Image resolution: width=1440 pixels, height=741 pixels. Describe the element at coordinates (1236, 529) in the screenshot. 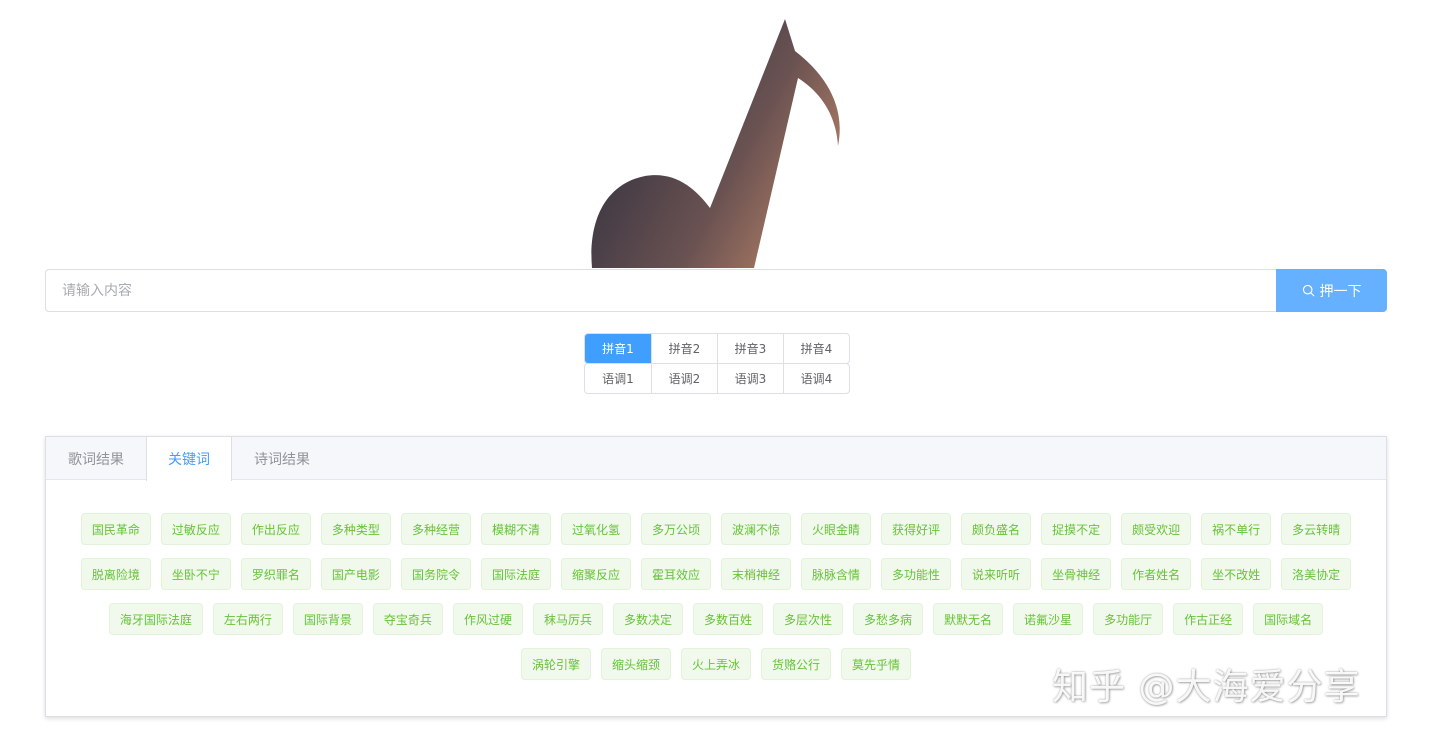

I see `keyword-tag: 祸不单行` at that location.